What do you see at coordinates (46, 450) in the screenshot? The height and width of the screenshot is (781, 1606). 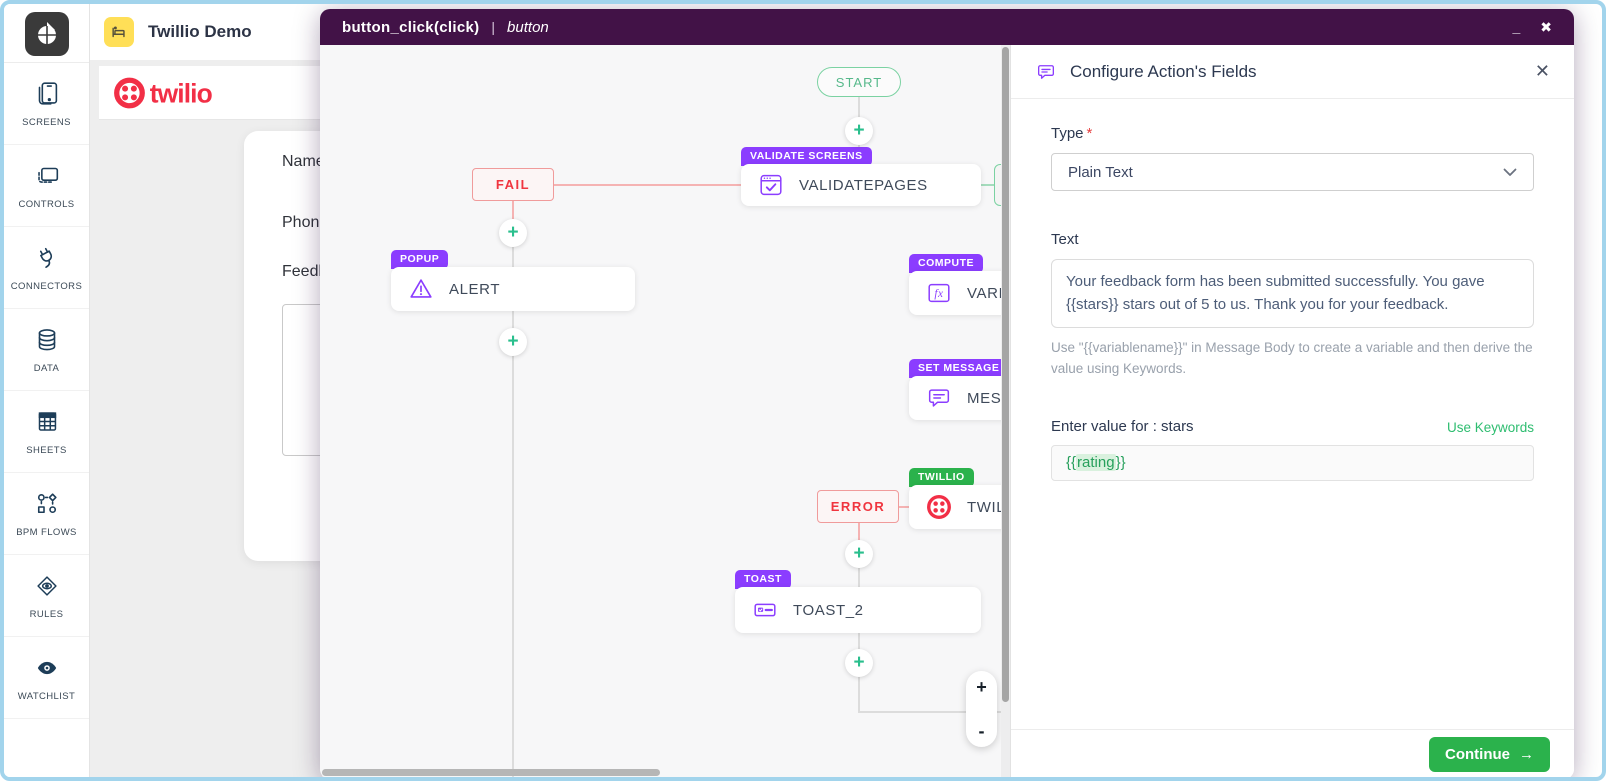 I see `sidebar-item-label: SHEETS` at bounding box center [46, 450].